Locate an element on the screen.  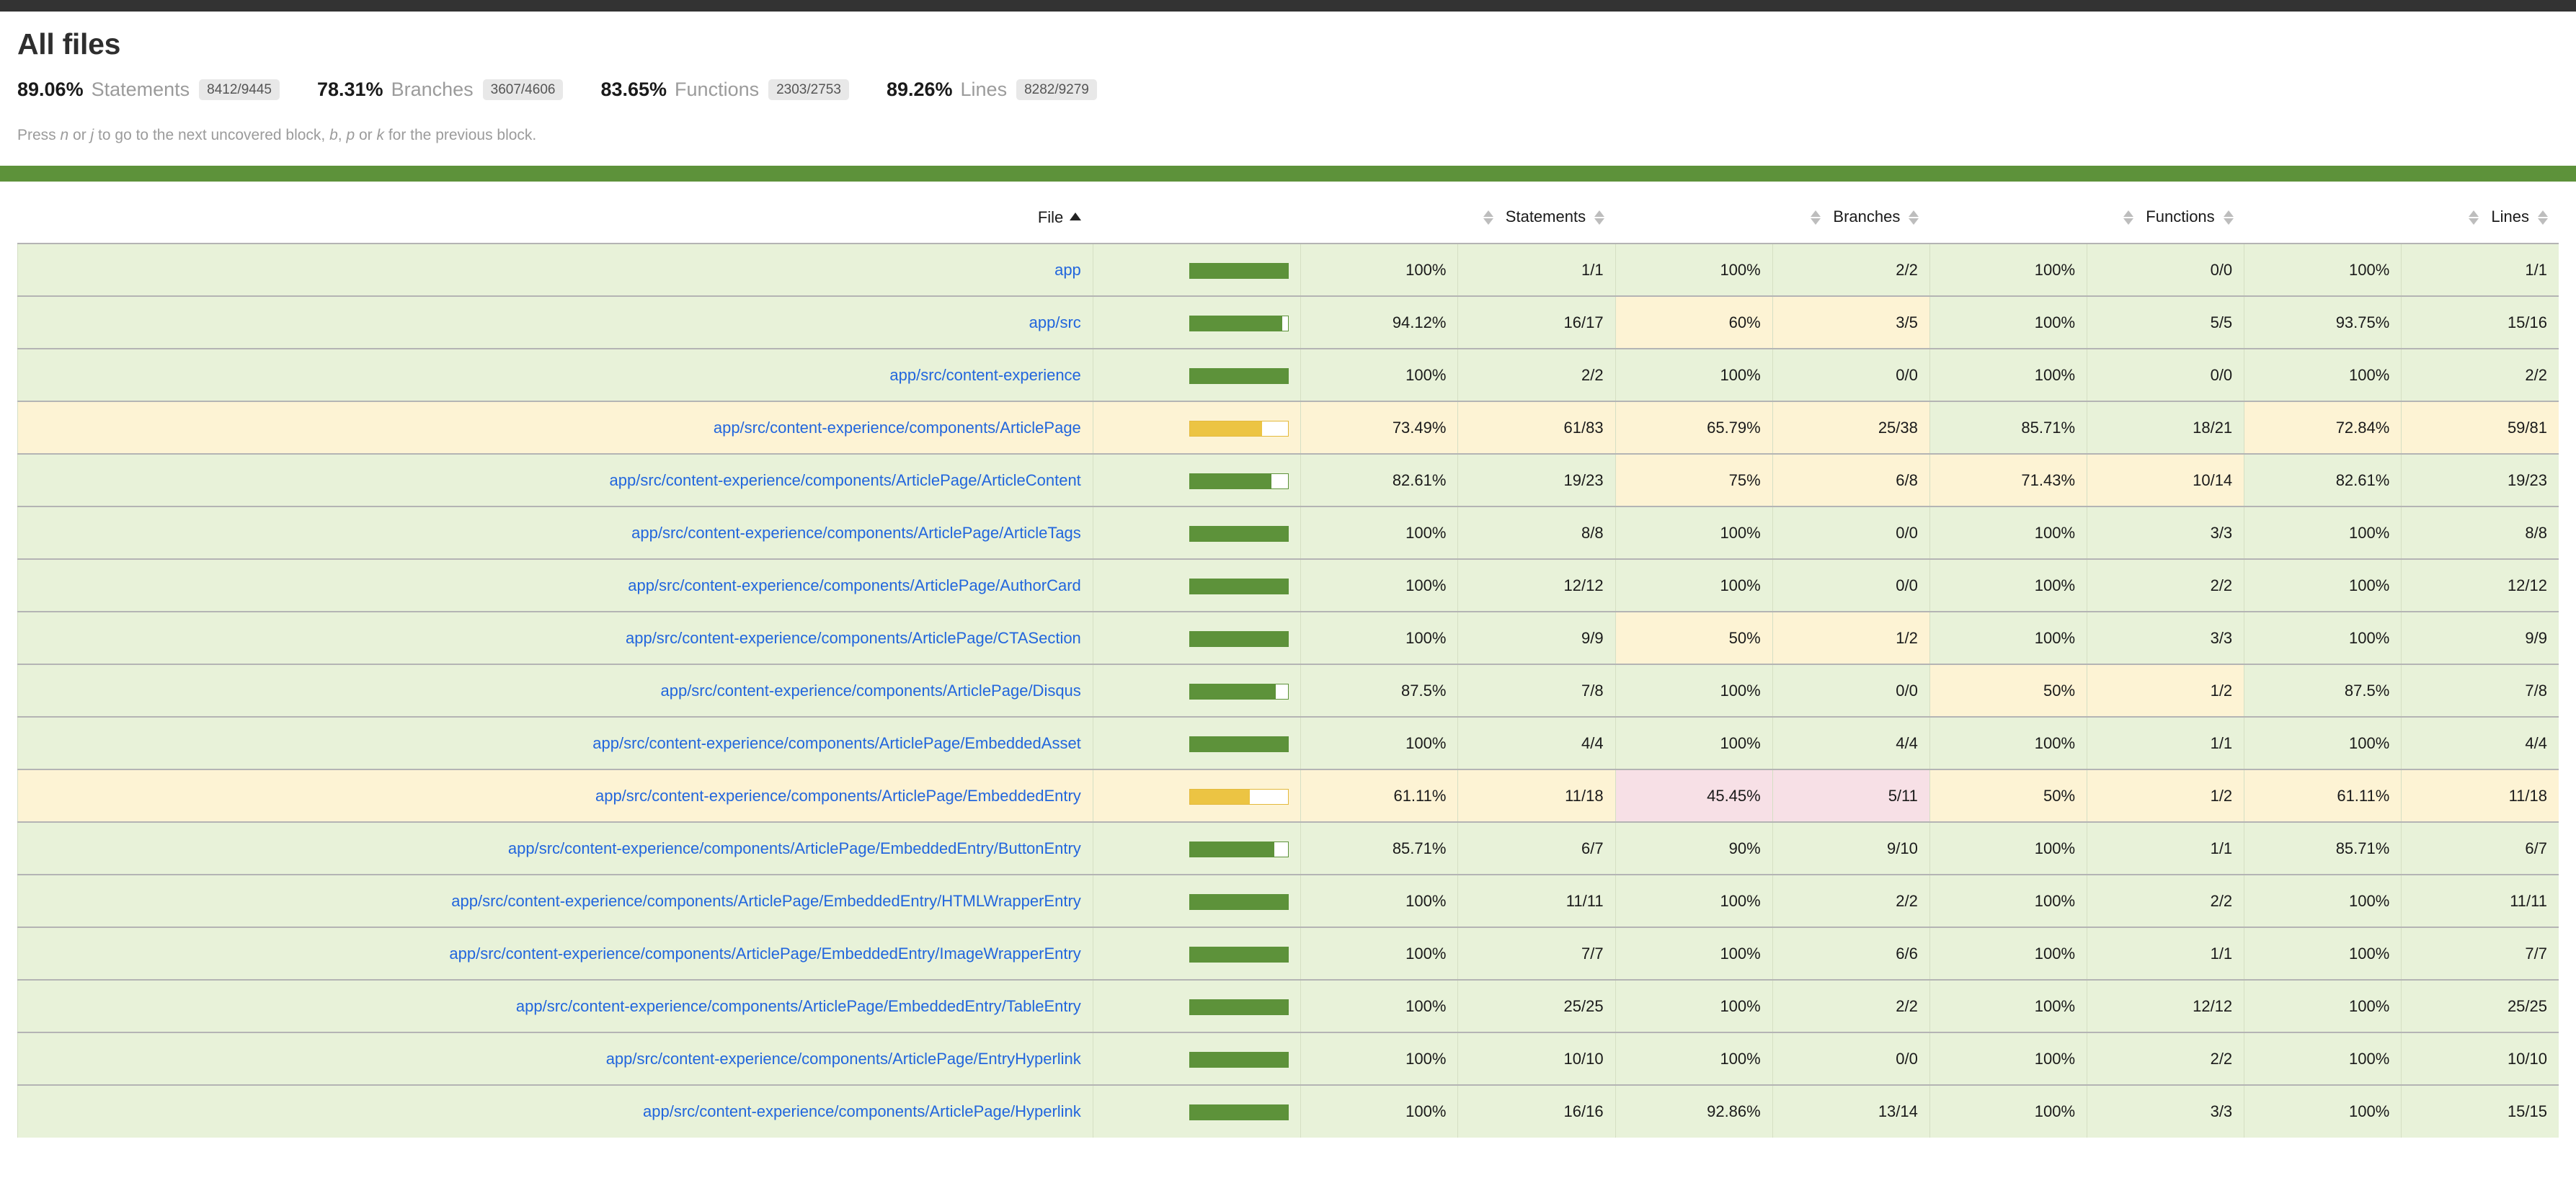
column-header-branches: Branches is located at coordinates (1772, 220).